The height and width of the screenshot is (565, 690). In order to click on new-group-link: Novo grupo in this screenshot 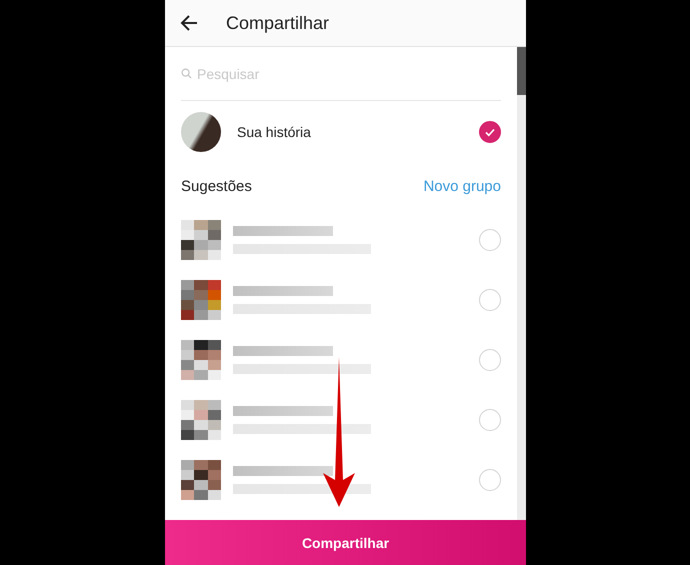, I will do `click(462, 186)`.